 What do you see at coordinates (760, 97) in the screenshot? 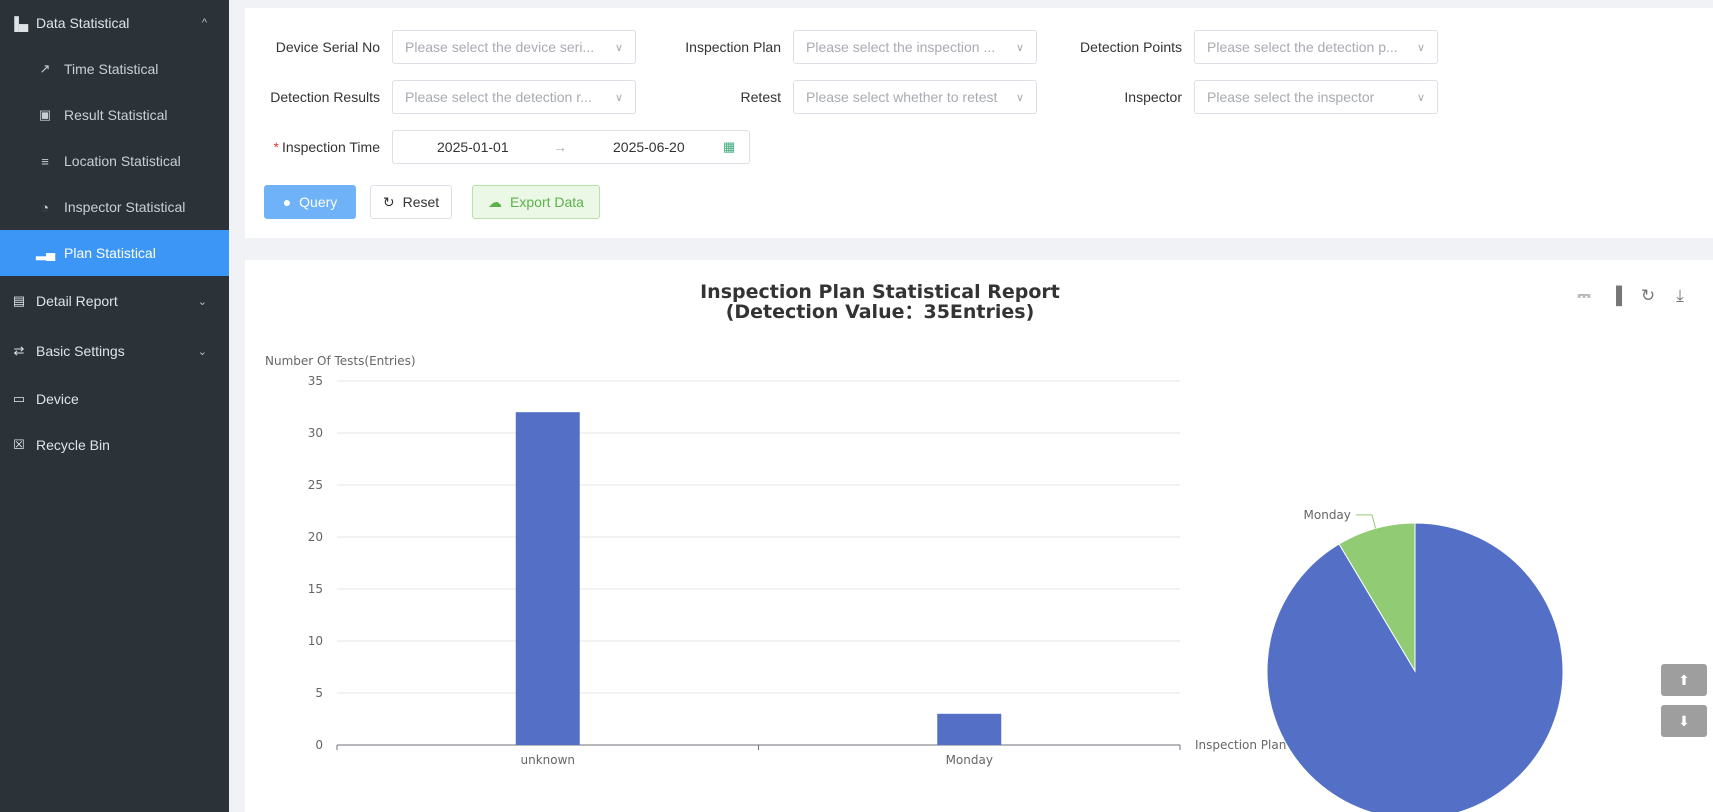
I see `retest-label: Retest` at bounding box center [760, 97].